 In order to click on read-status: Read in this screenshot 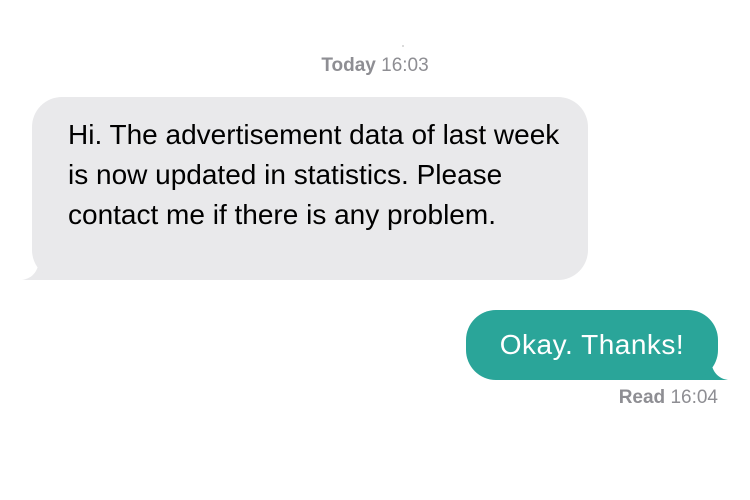, I will do `click(642, 397)`.